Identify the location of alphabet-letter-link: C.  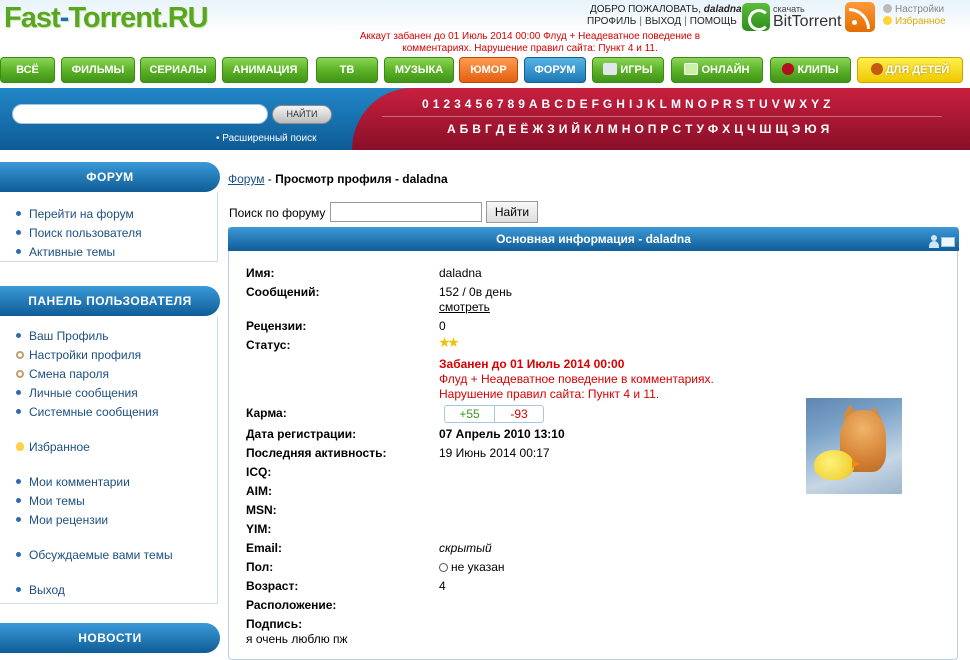
(558, 104).